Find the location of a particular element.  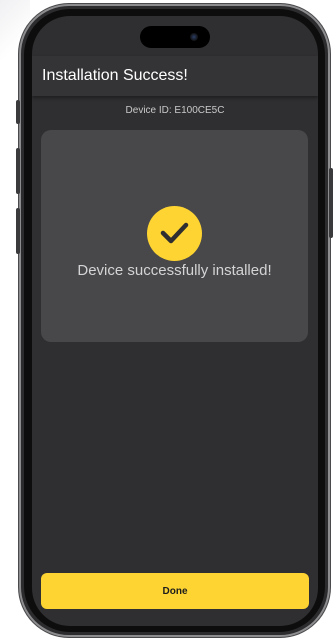

check-circle-icon is located at coordinates (174, 233).